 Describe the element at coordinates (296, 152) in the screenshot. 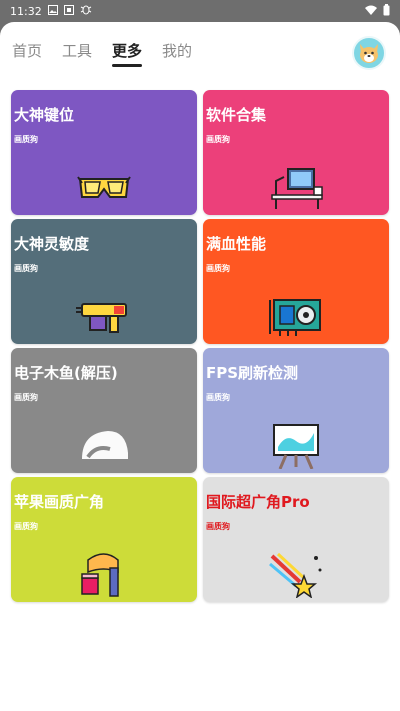

I see `card-software: 软件合集 画质狗` at that location.